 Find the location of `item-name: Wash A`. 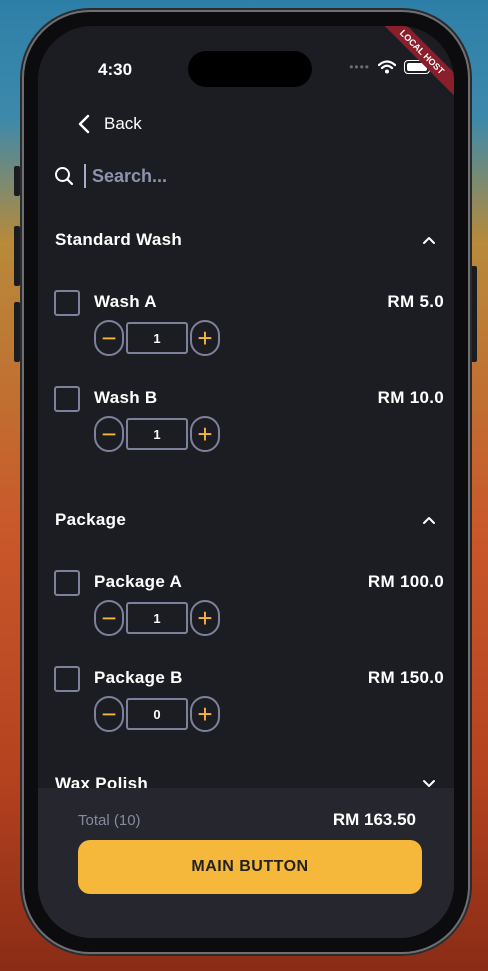

item-name: Wash A is located at coordinates (125, 301).